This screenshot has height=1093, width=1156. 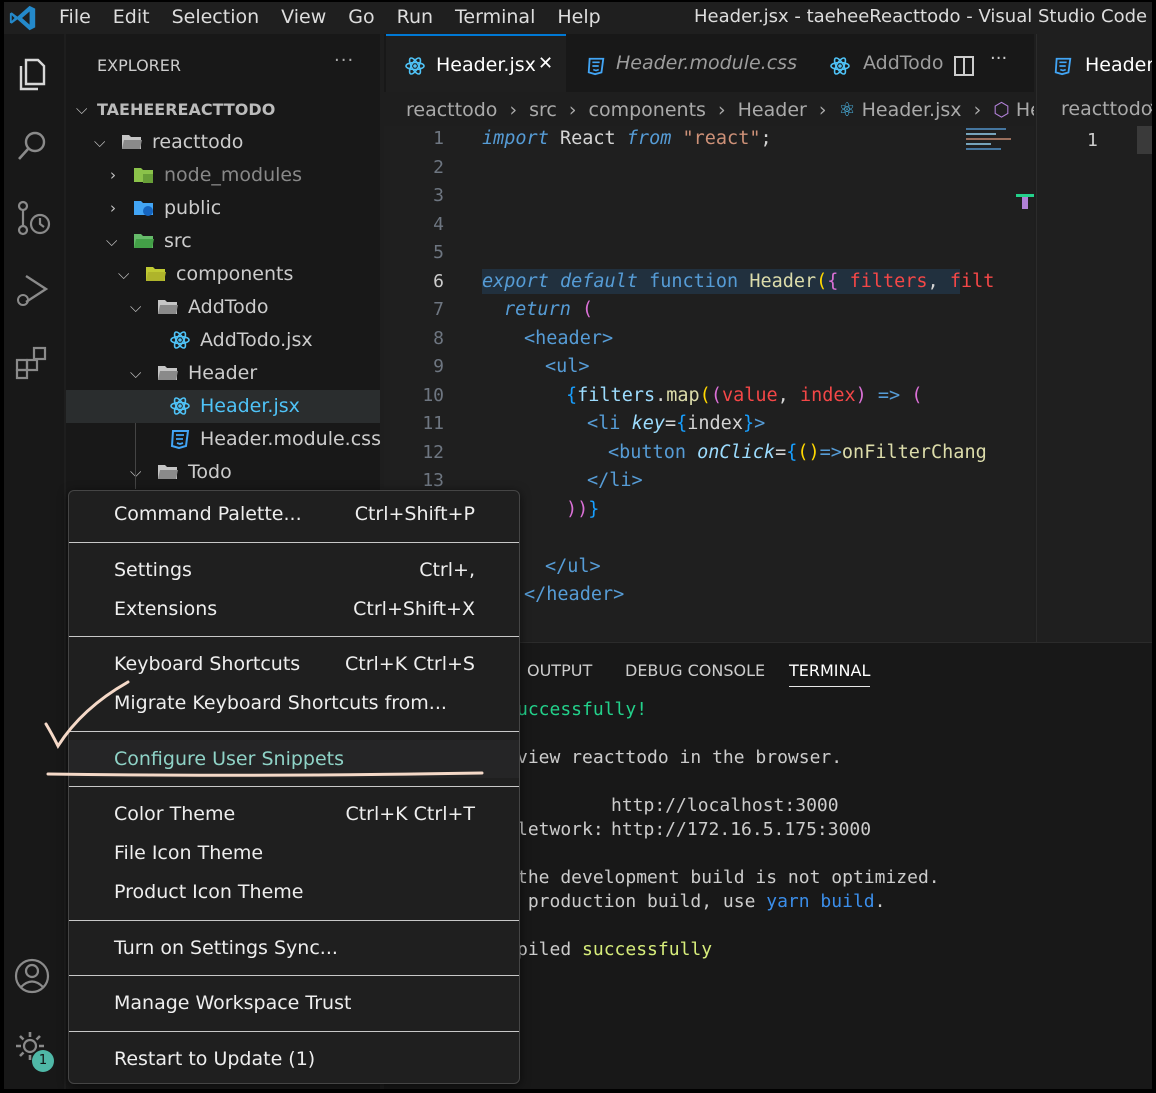 I want to click on tree-item-reacttodo: ⌵ reacttodo, so click(x=223, y=142).